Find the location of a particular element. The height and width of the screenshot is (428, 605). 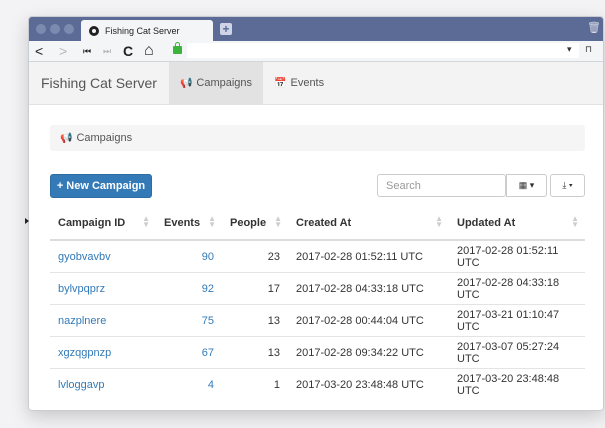

updated-at: 2017-03-07 05:27:24 UTC is located at coordinates (517, 352).